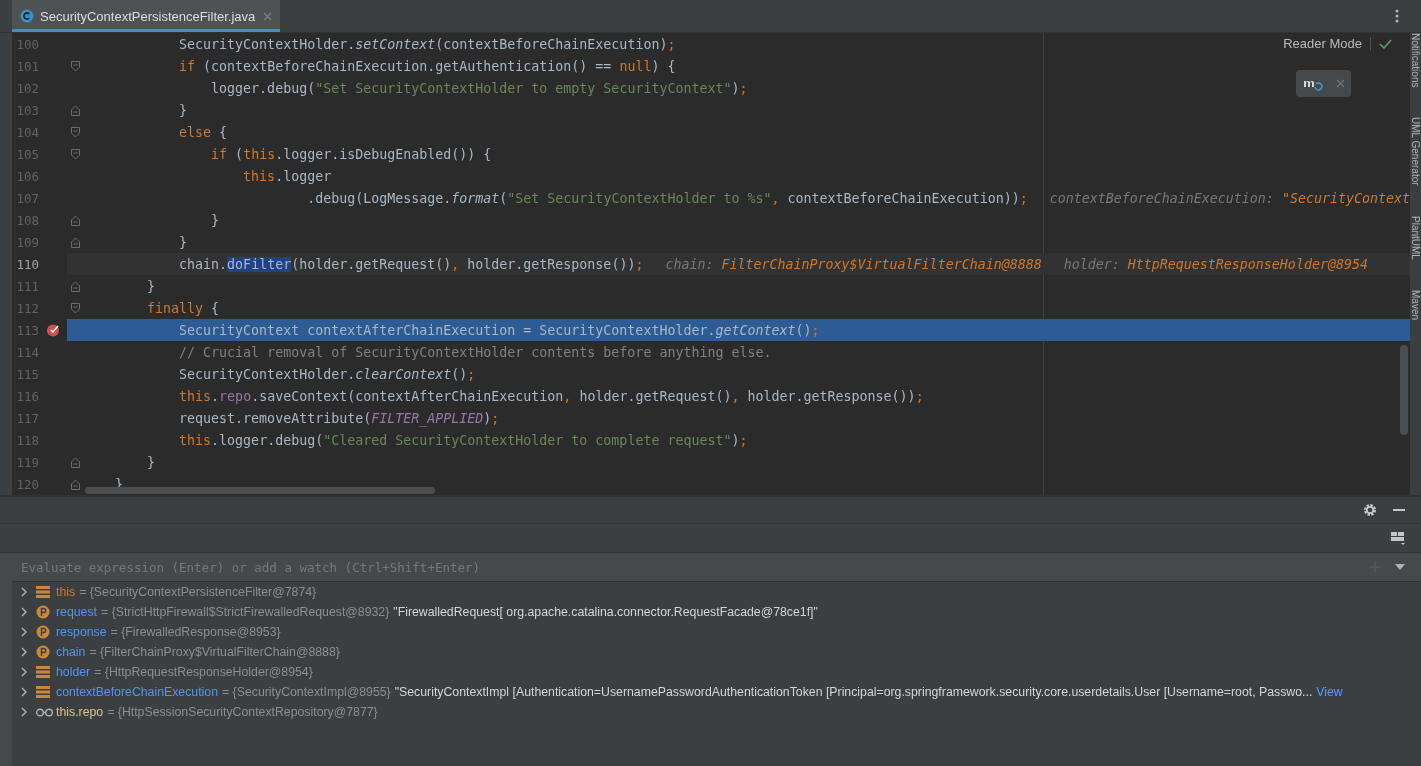 The height and width of the screenshot is (766, 1421). I want to click on reader-mode-link: Reader Mode, so click(1322, 43).